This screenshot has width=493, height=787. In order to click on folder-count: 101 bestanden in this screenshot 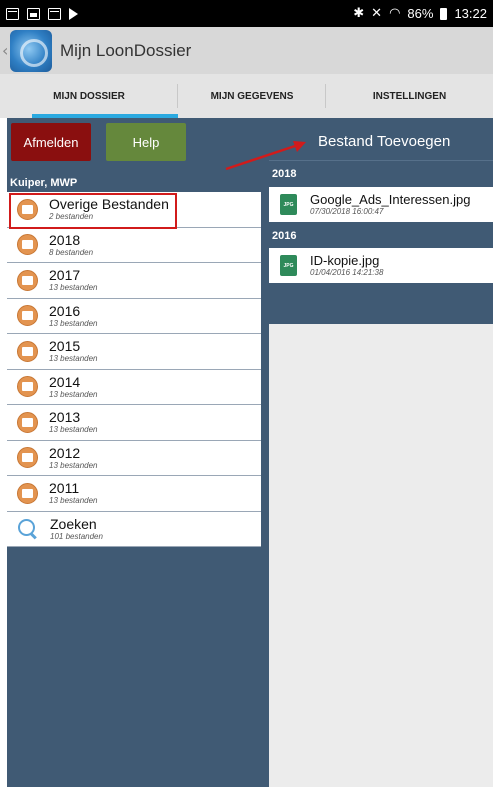, I will do `click(76, 536)`.